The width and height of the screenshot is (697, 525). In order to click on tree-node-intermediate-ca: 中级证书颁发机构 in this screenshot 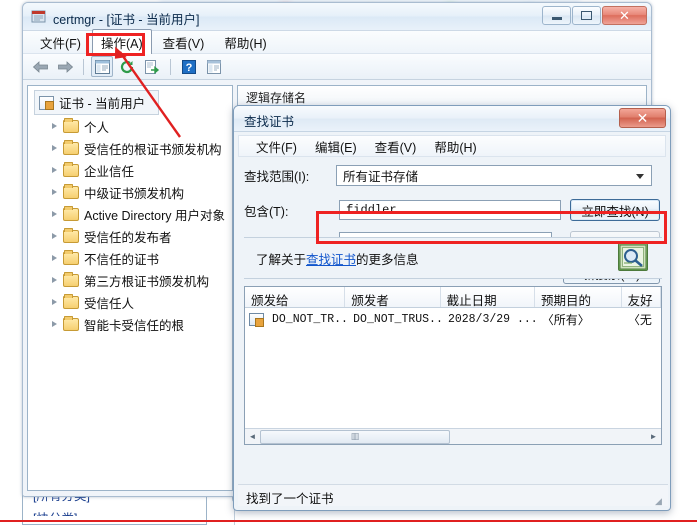, I will do `click(132, 192)`.